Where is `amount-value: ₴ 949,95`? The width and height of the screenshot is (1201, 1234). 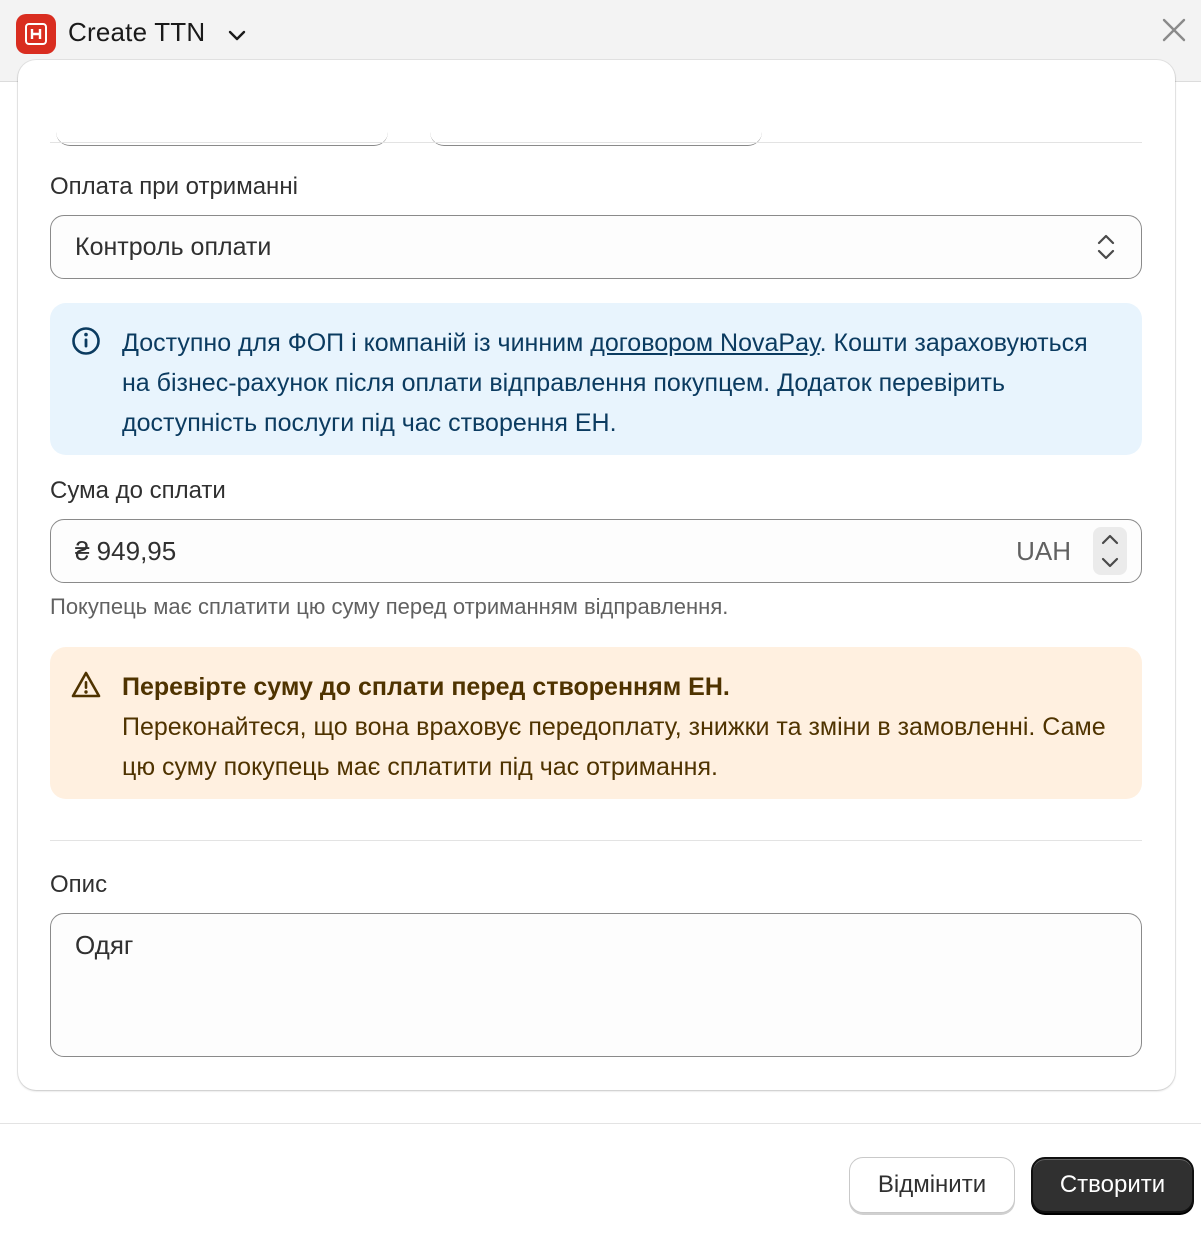 amount-value: ₴ 949,95 is located at coordinates (126, 551).